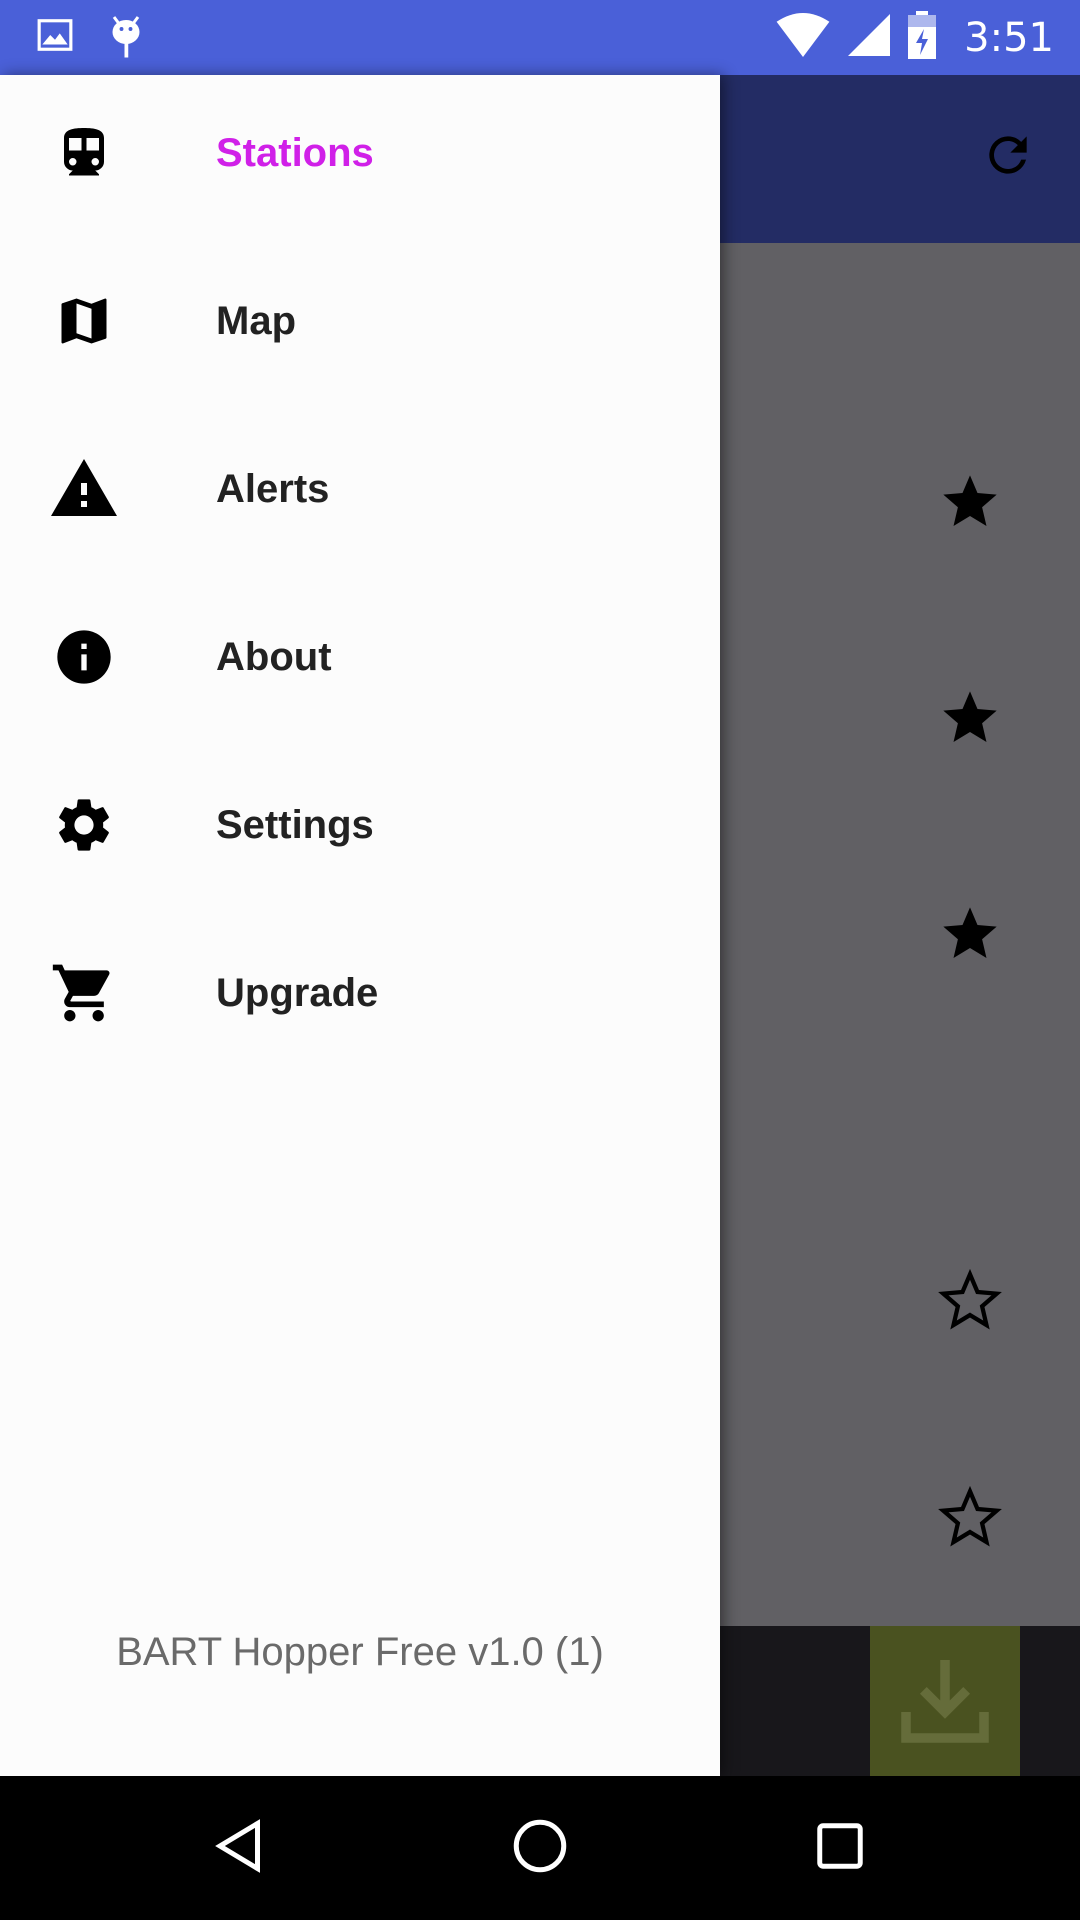 This screenshot has height=1920, width=1080. Describe the element at coordinates (295, 152) in the screenshot. I see `drawer-item-label: Stations` at that location.